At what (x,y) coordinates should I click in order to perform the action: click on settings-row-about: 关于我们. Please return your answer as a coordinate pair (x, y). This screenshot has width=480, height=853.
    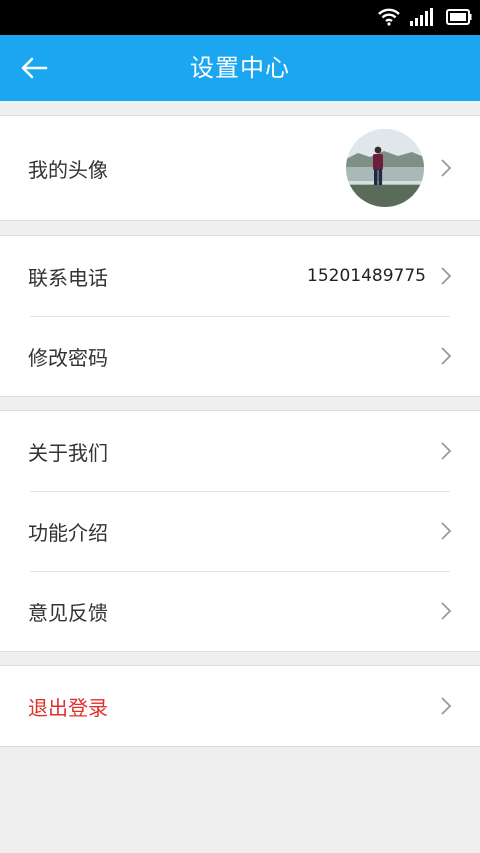
    Looking at the image, I should click on (240, 451).